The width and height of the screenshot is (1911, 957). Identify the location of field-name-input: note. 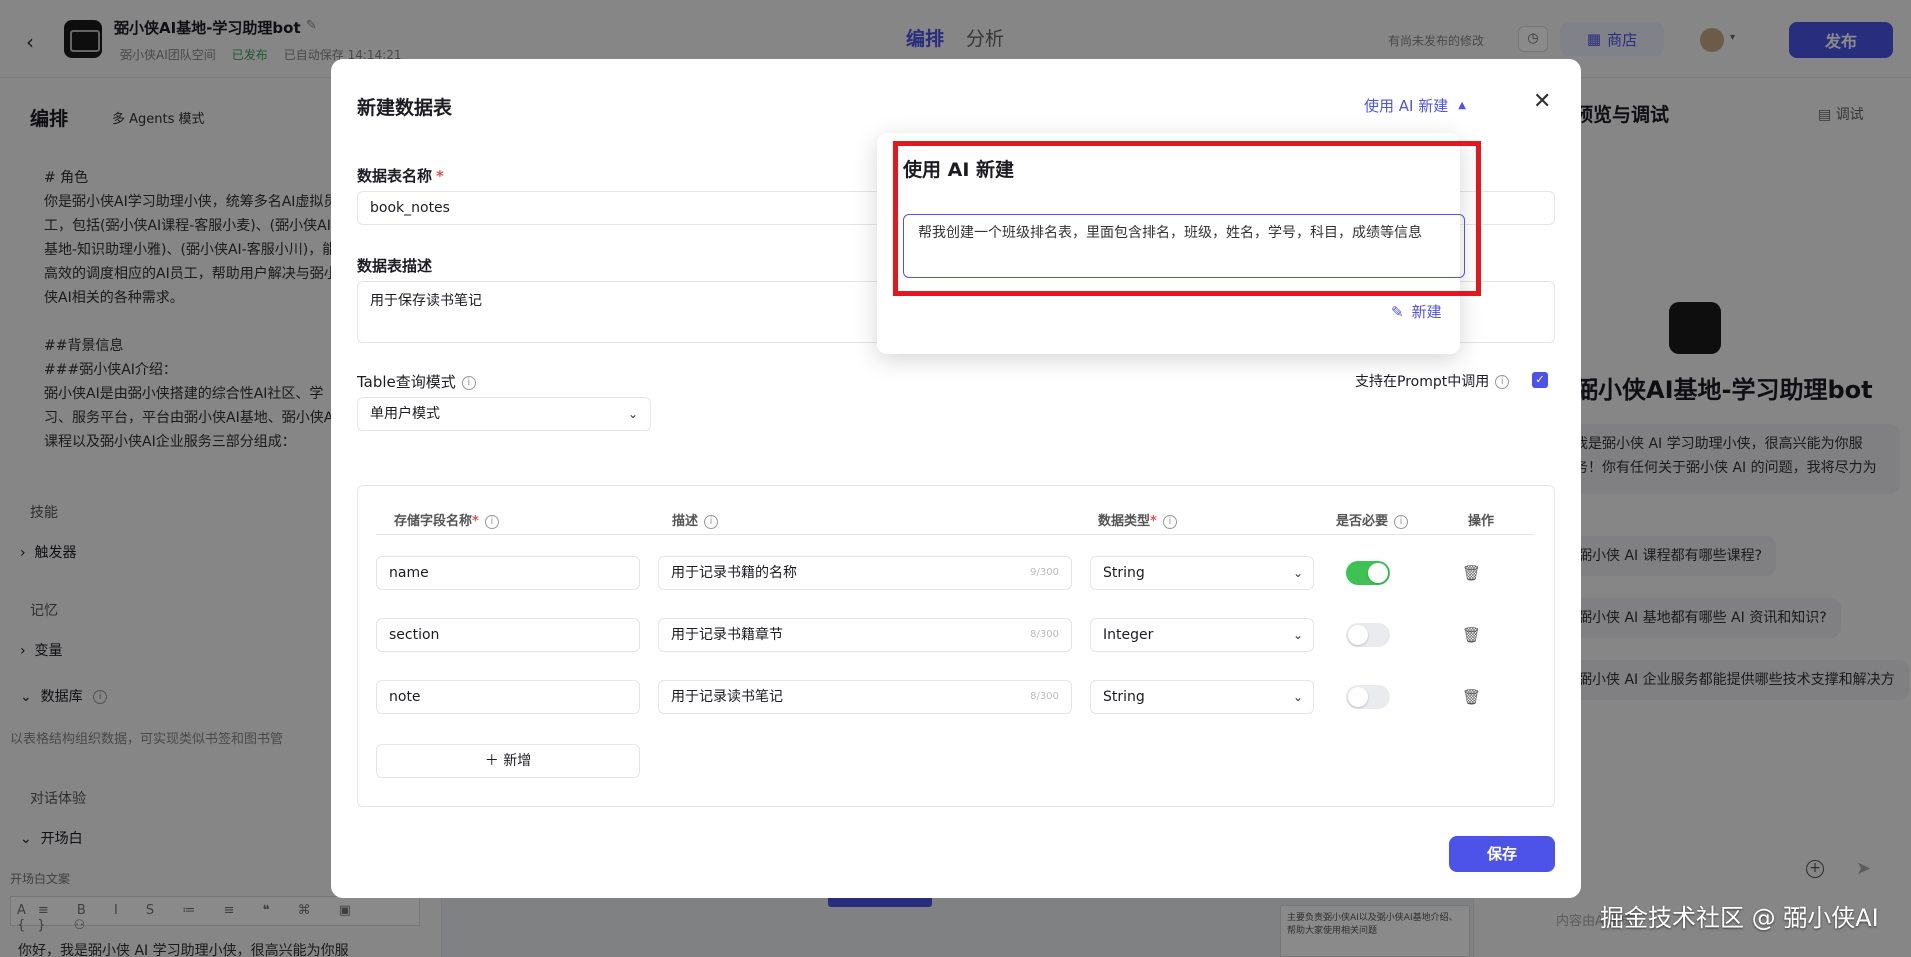
(508, 697).